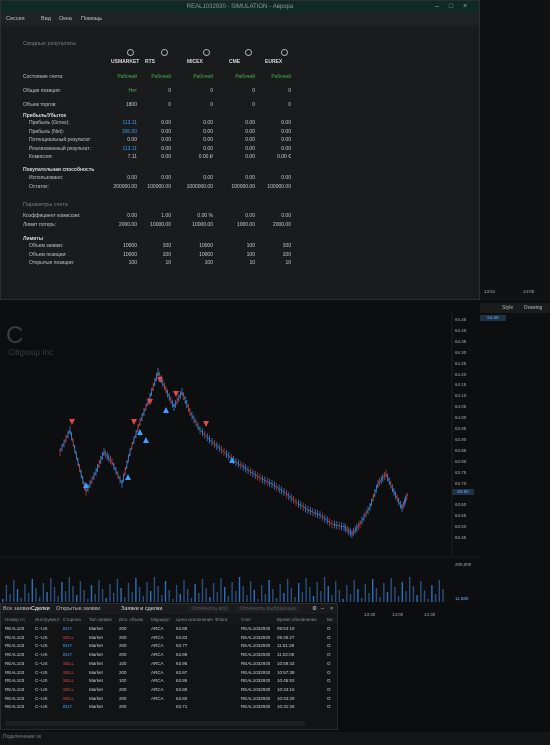 This screenshot has height=745, width=550. What do you see at coordinates (65, 19) in the screenshot?
I see `menu-windows: Окна` at bounding box center [65, 19].